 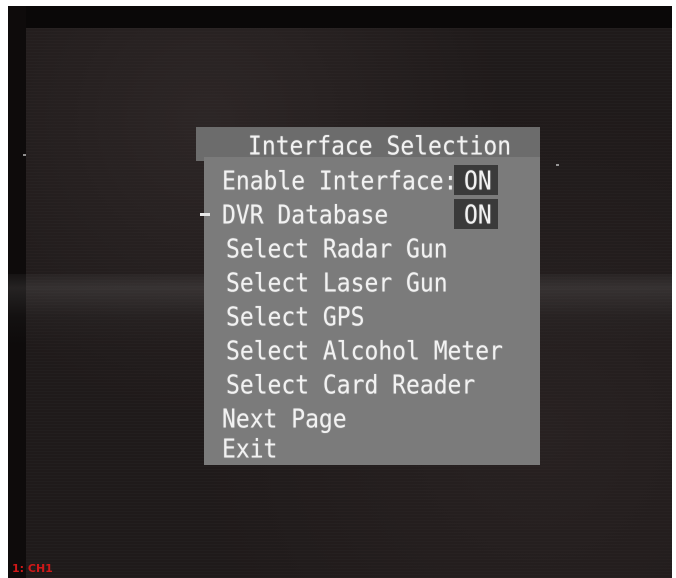 What do you see at coordinates (380, 147) in the screenshot?
I see `menu-title: Interface Selection` at bounding box center [380, 147].